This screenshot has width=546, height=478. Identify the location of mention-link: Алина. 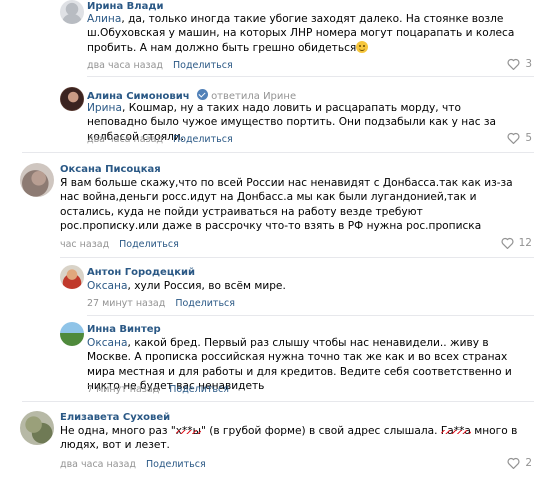
(104, 19).